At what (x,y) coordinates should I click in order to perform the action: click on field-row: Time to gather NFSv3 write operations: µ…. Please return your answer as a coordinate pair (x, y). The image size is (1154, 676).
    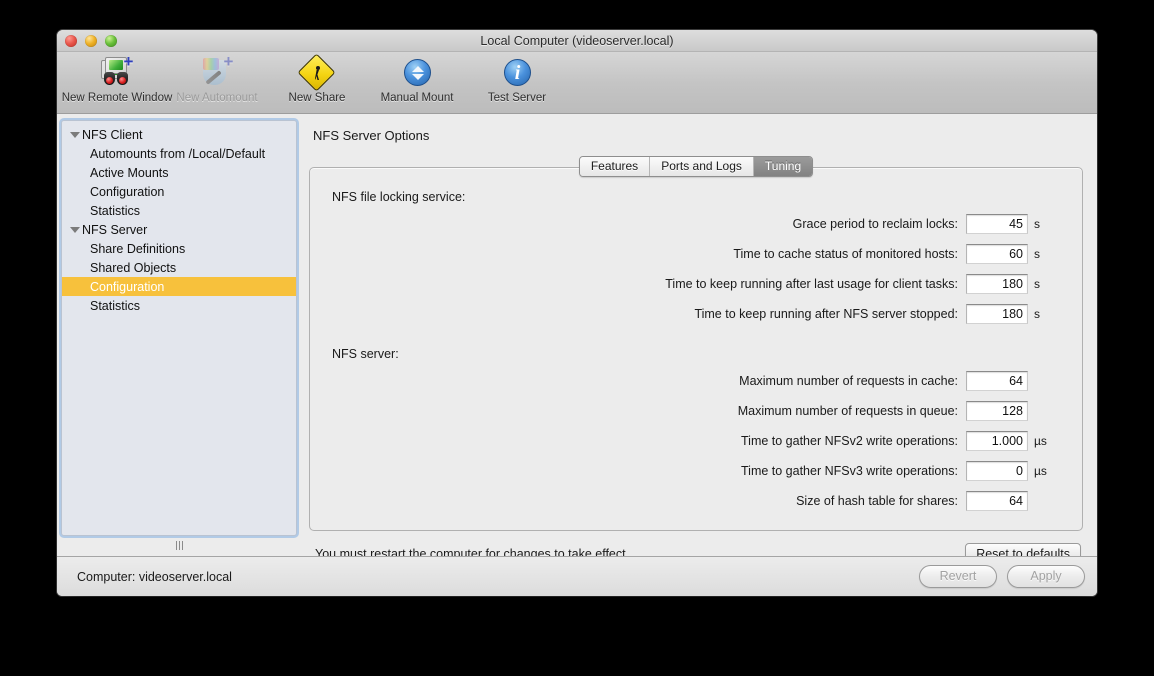
    Looking at the image, I should click on (696, 471).